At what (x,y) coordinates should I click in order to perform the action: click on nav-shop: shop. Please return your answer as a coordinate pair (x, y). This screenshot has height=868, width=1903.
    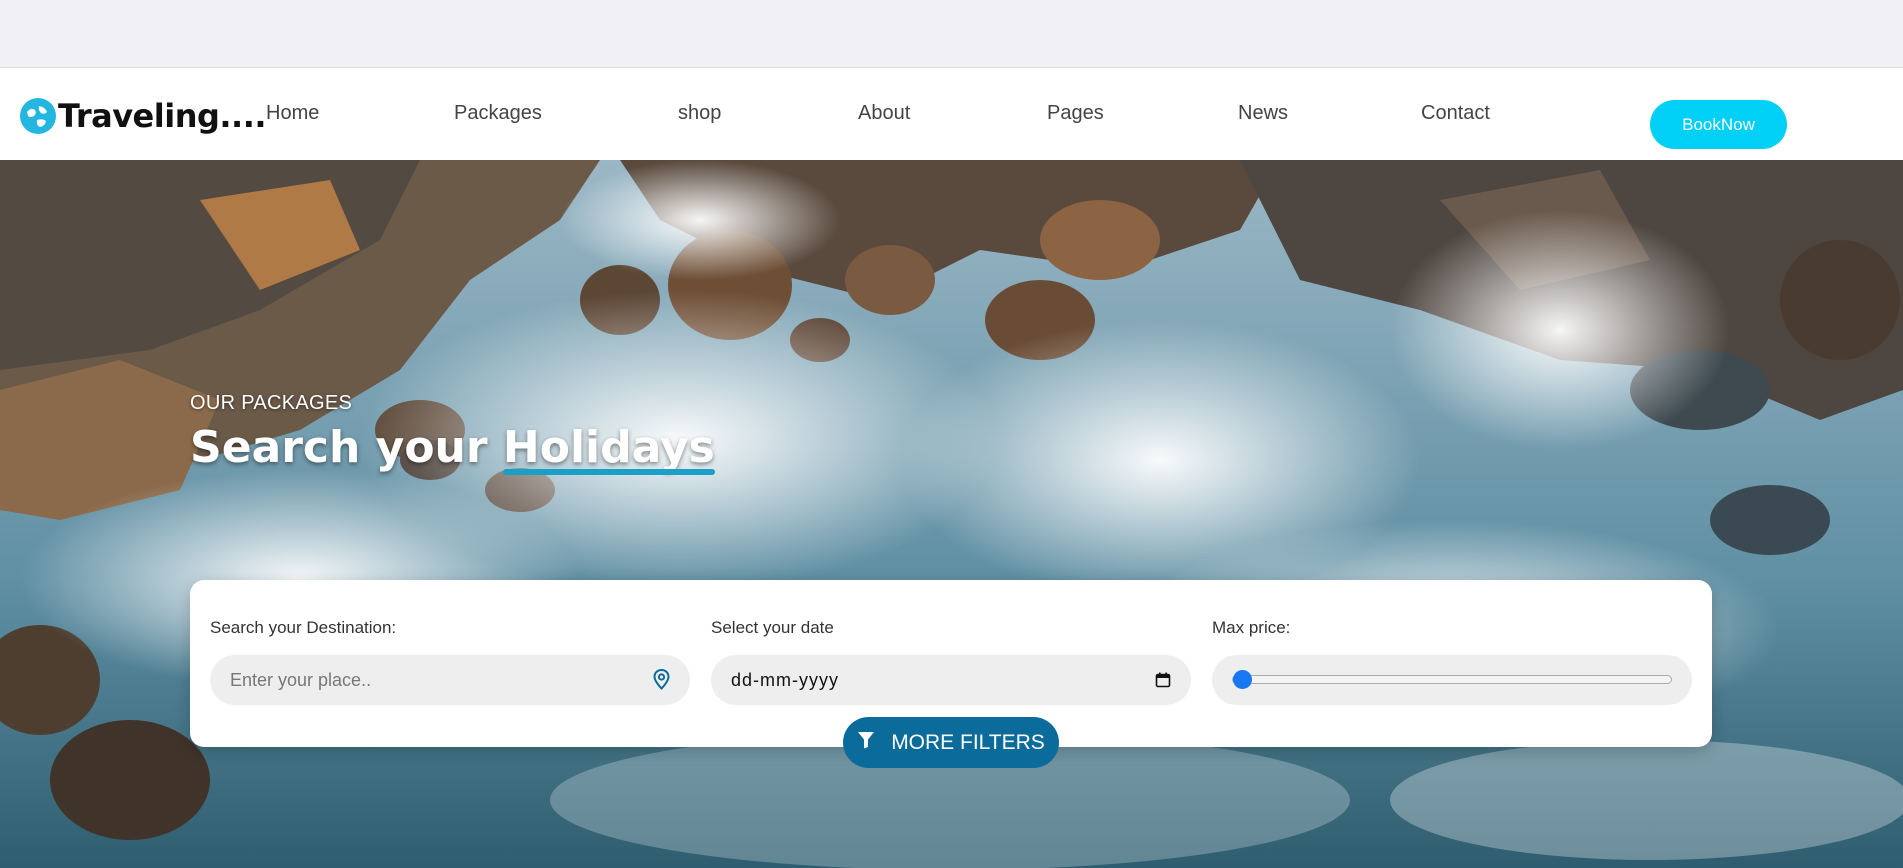
    Looking at the image, I should click on (699, 113).